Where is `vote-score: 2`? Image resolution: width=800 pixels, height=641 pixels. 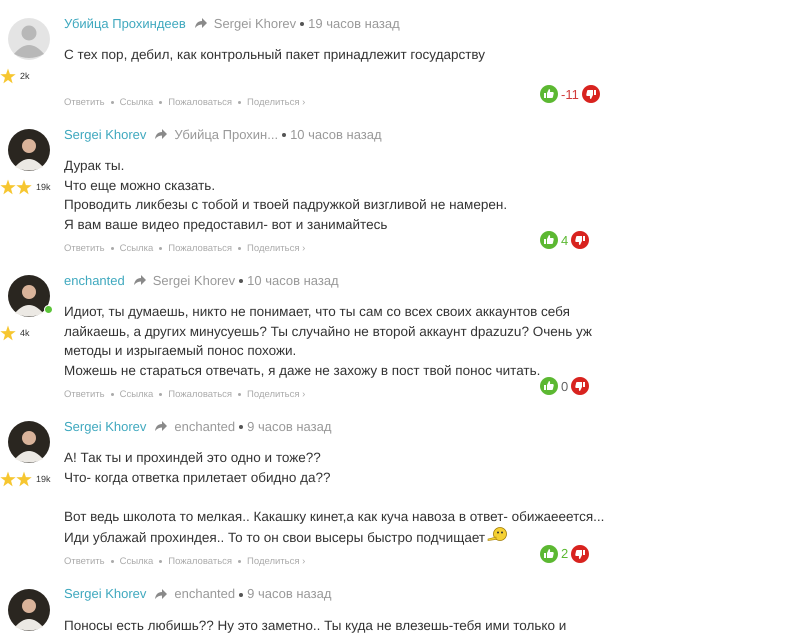
vote-score: 2 is located at coordinates (564, 553).